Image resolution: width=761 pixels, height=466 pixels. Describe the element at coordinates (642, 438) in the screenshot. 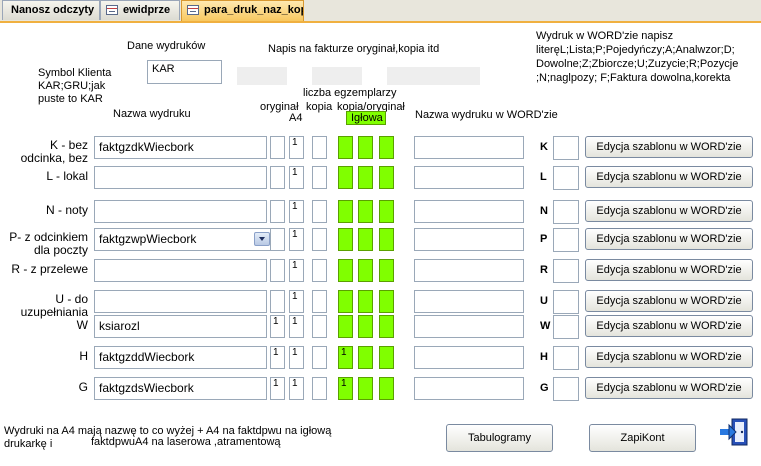

I see `zapikont-button: ZapiKont` at that location.